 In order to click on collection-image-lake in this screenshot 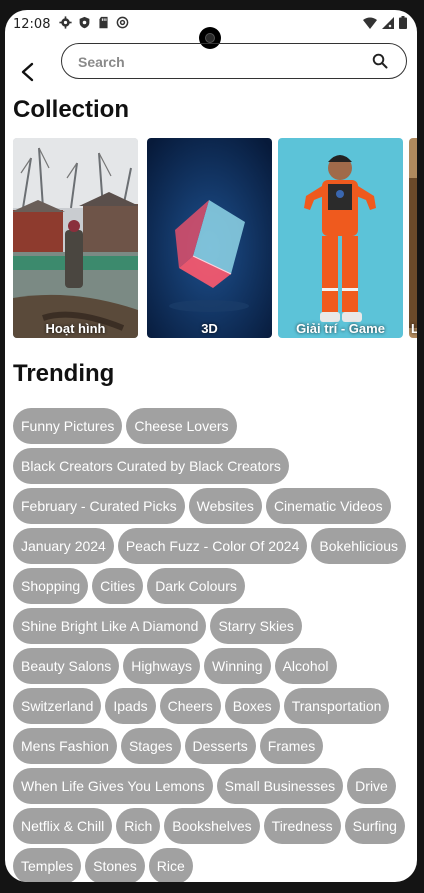, I will do `click(75, 238)`.